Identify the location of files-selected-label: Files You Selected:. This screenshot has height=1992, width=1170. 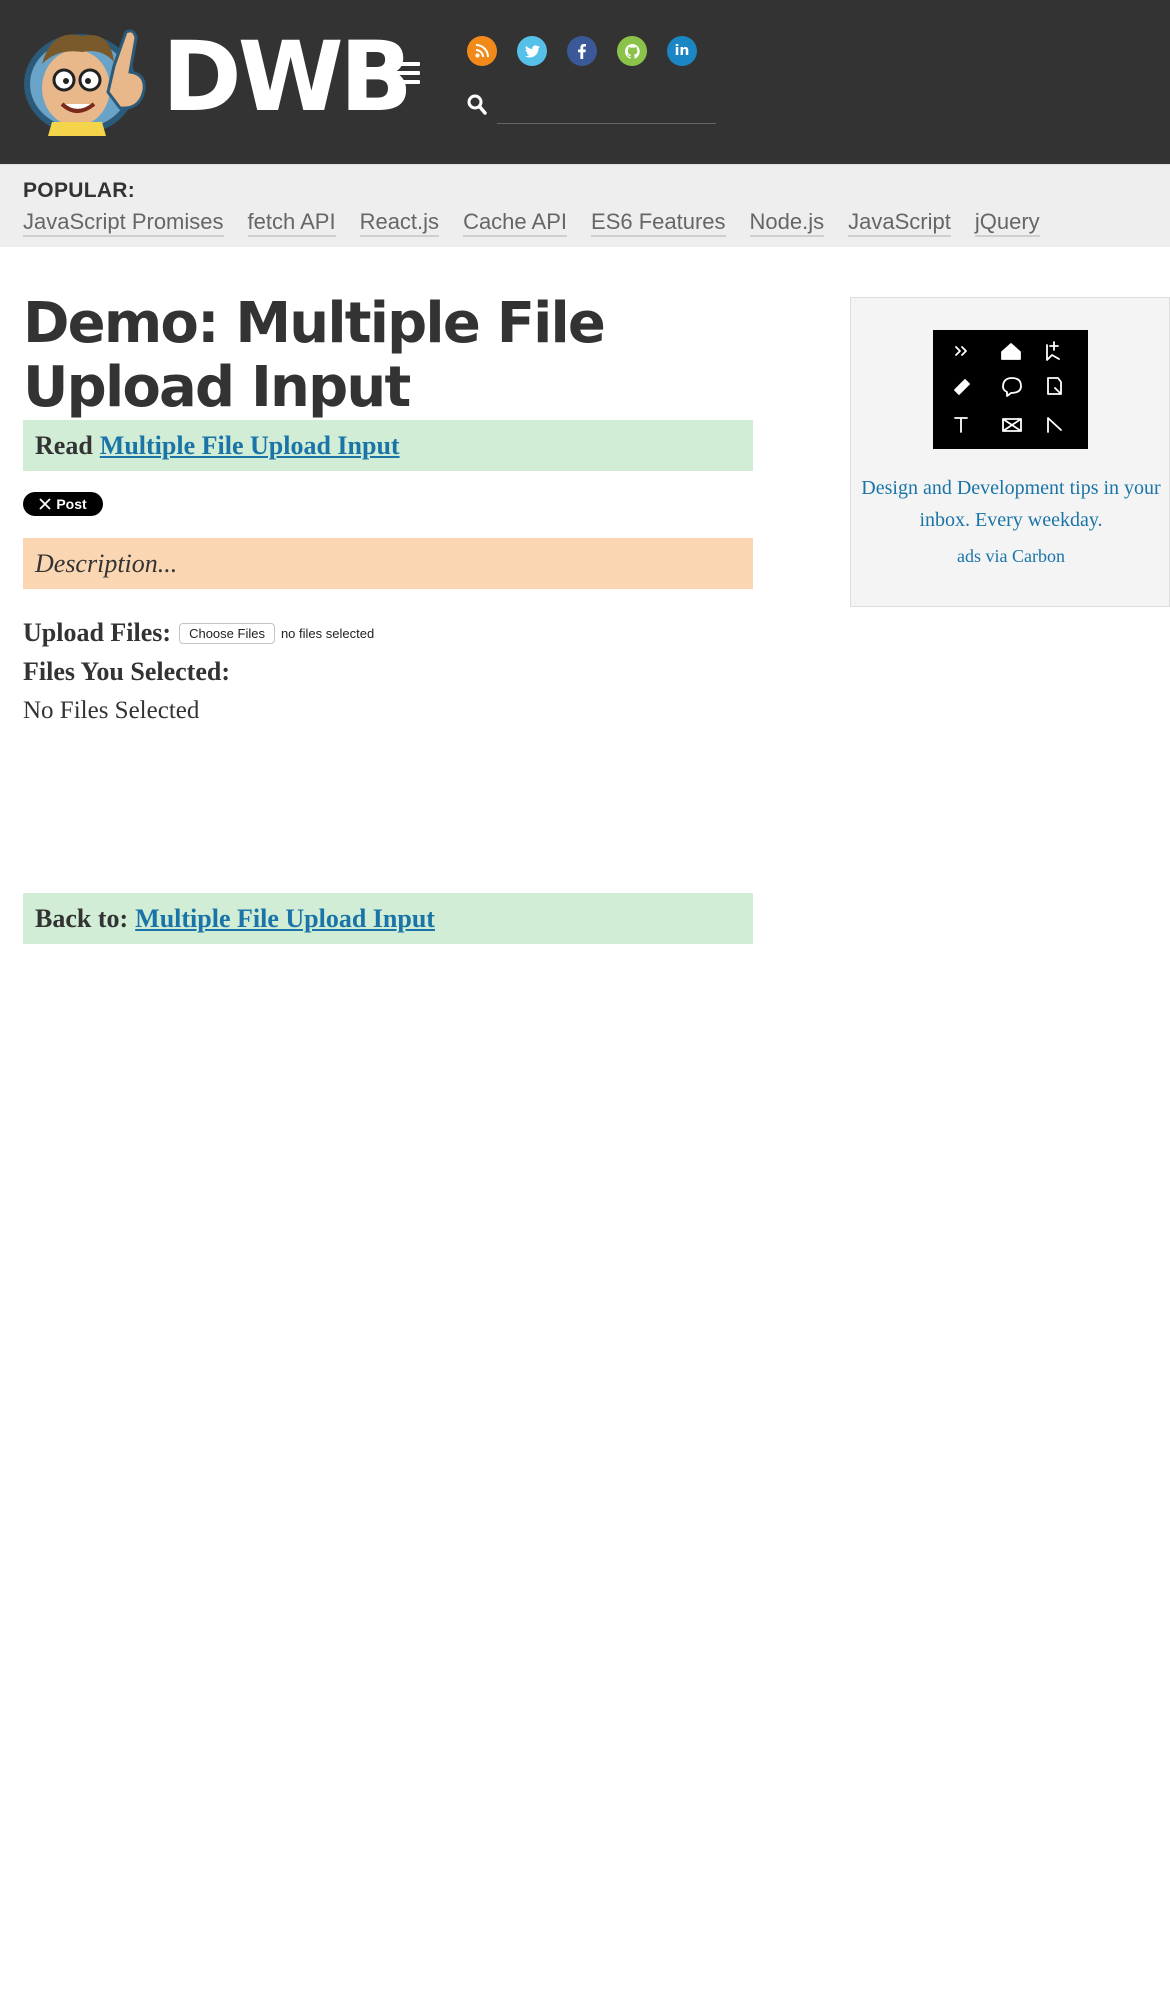
(126, 671).